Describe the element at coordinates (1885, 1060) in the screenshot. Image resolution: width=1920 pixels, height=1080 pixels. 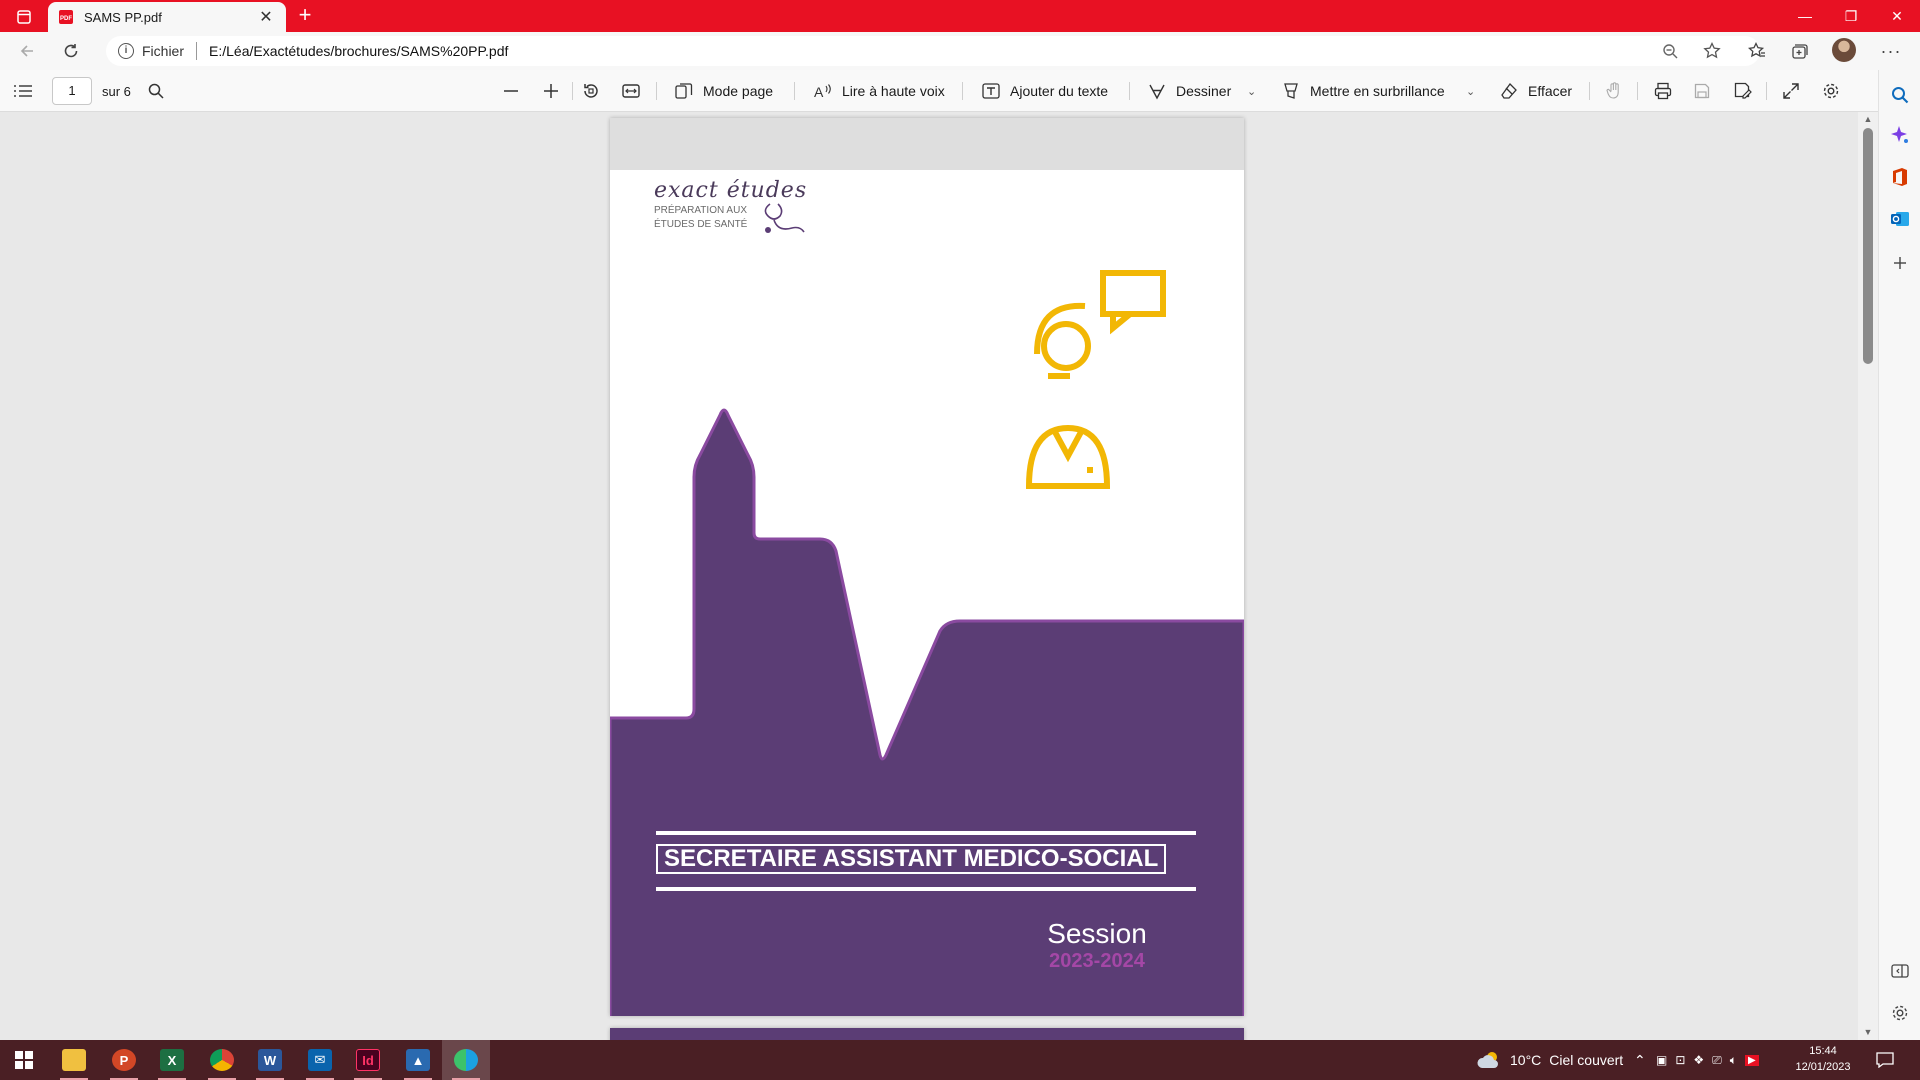
I see `notification-center-button` at that location.